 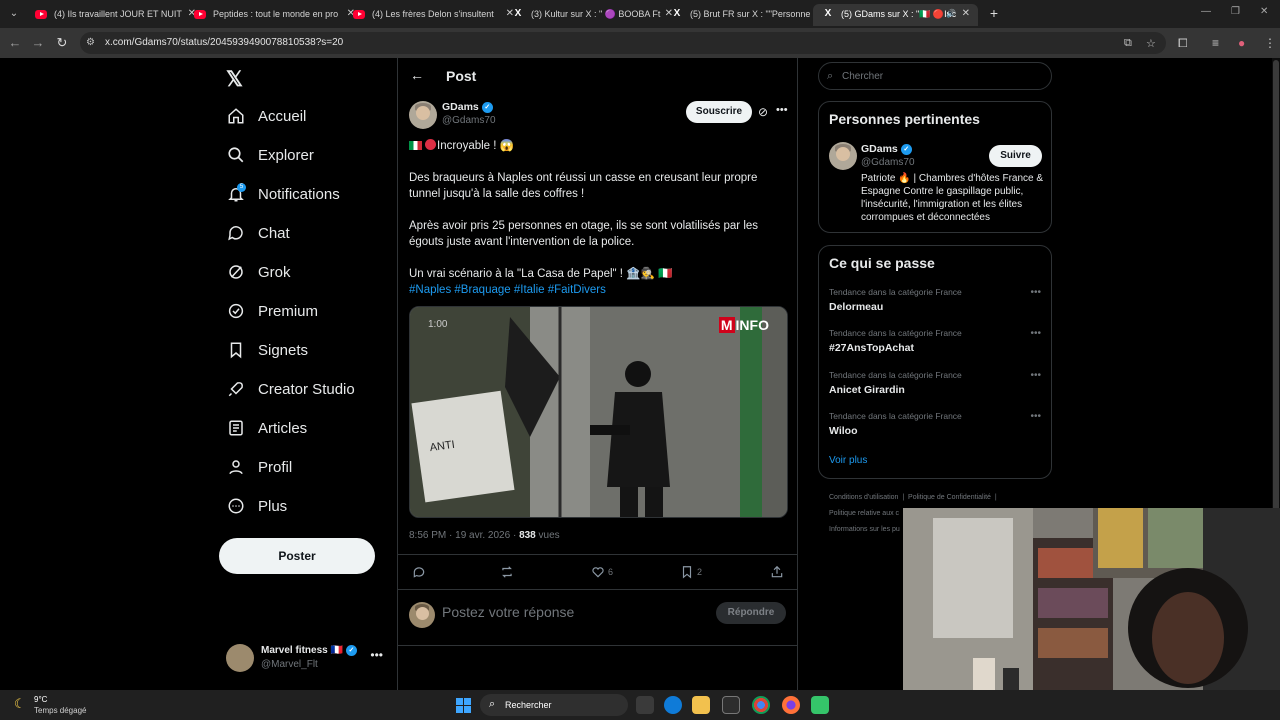 What do you see at coordinates (1235, 11) in the screenshot?
I see `maximize-icon: ❐` at bounding box center [1235, 11].